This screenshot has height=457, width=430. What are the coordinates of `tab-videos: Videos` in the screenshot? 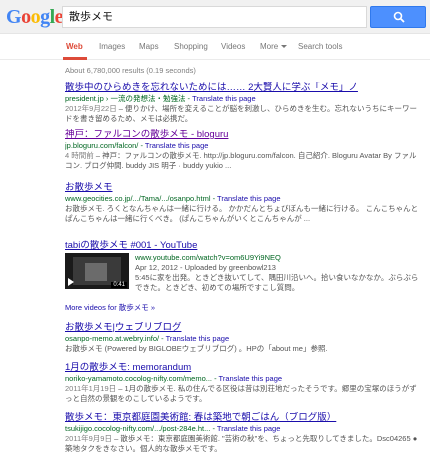 It's located at (233, 46).